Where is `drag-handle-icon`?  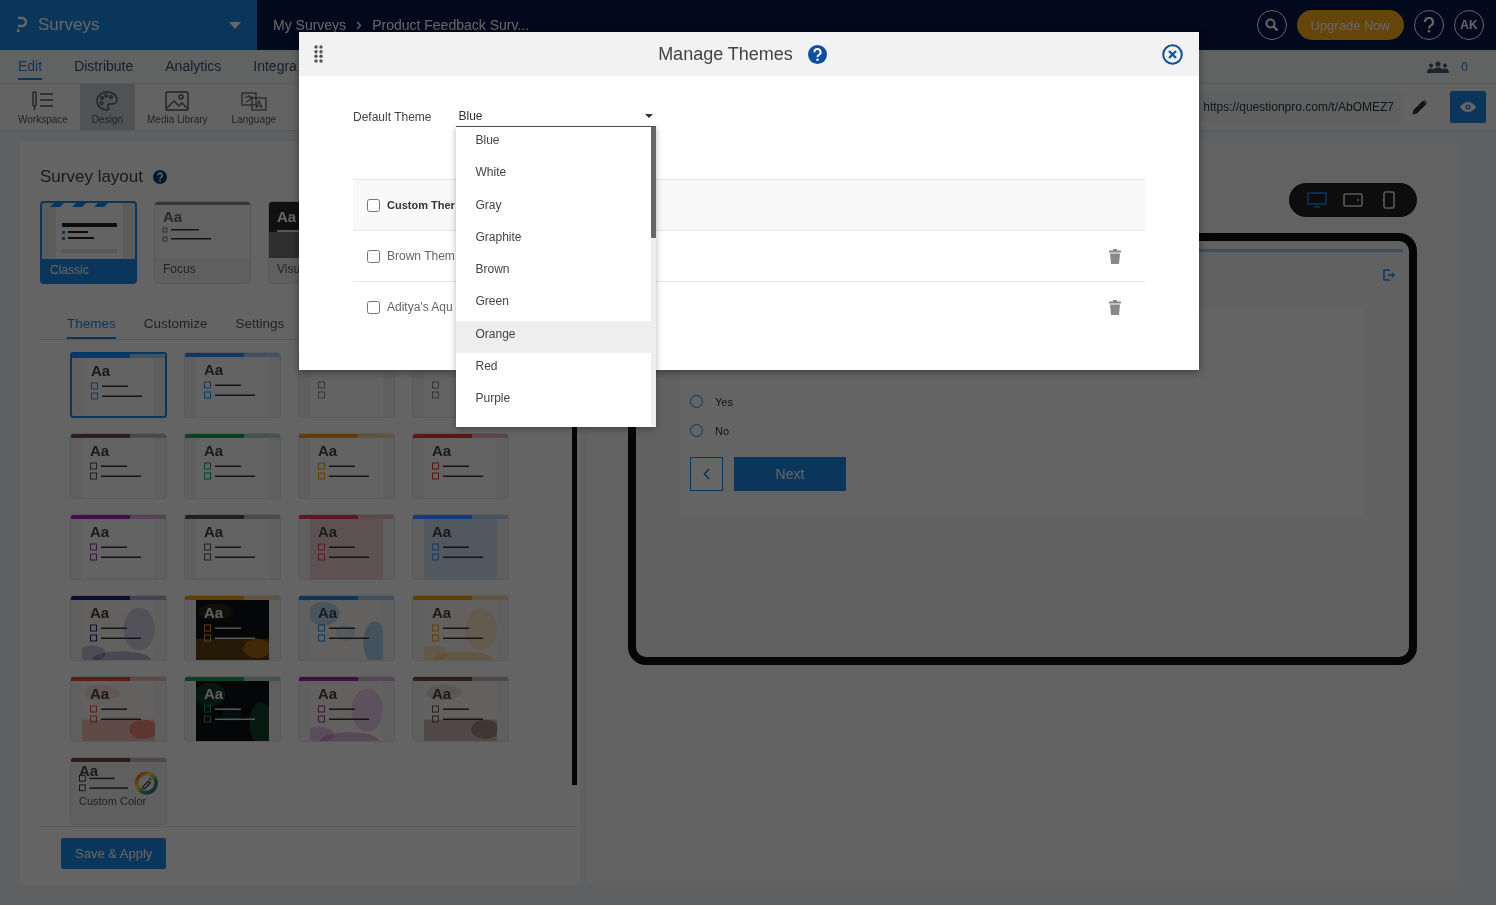 drag-handle-icon is located at coordinates (318, 54).